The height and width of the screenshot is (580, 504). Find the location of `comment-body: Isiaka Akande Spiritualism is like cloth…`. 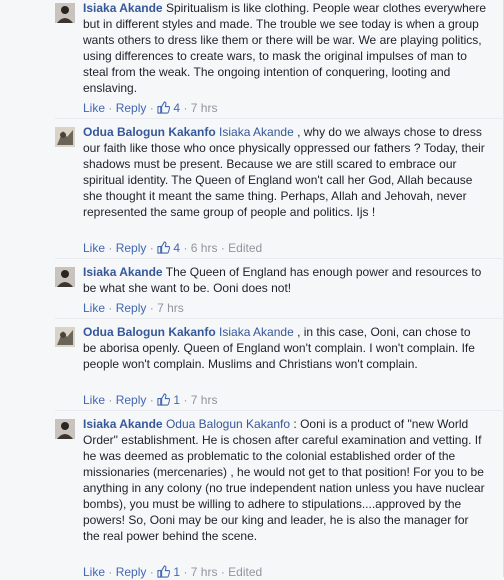

comment-body: Isiaka Akande Spiritualism is like cloth… is located at coordinates (285, 48).